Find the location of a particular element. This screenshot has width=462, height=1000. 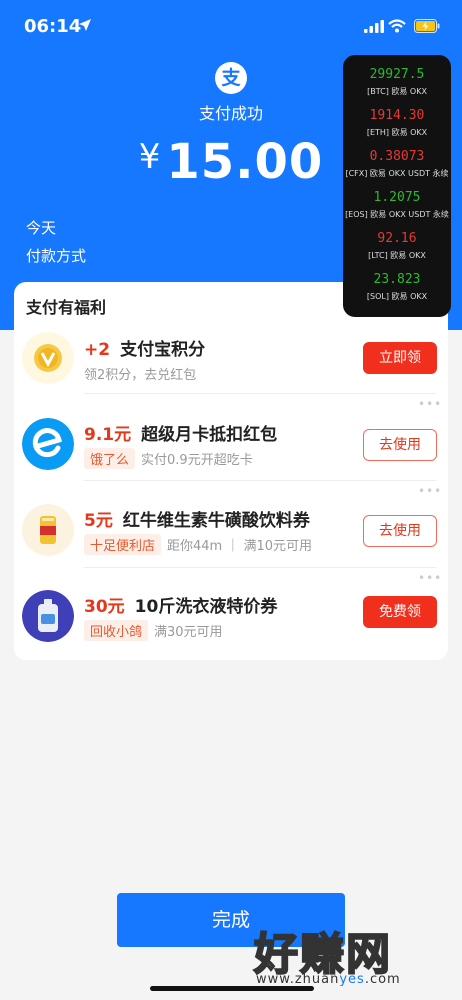

offer-desc: 领2积分，去兑红包 is located at coordinates (140, 375).